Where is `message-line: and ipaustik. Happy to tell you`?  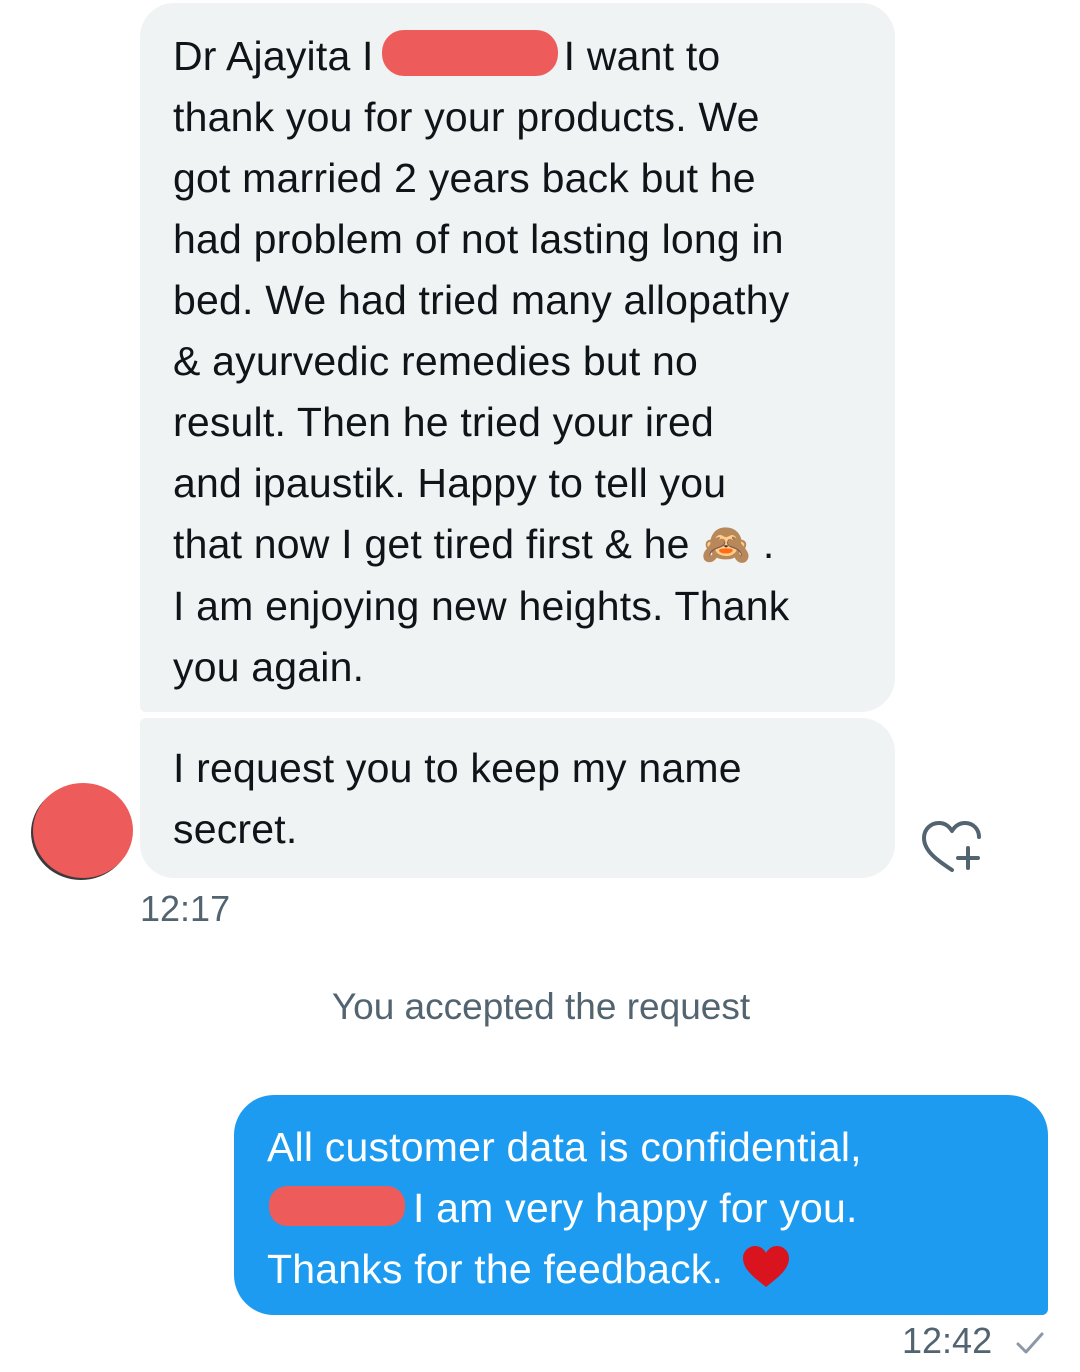 message-line: and ipaustik. Happy to tell you is located at coordinates (450, 483).